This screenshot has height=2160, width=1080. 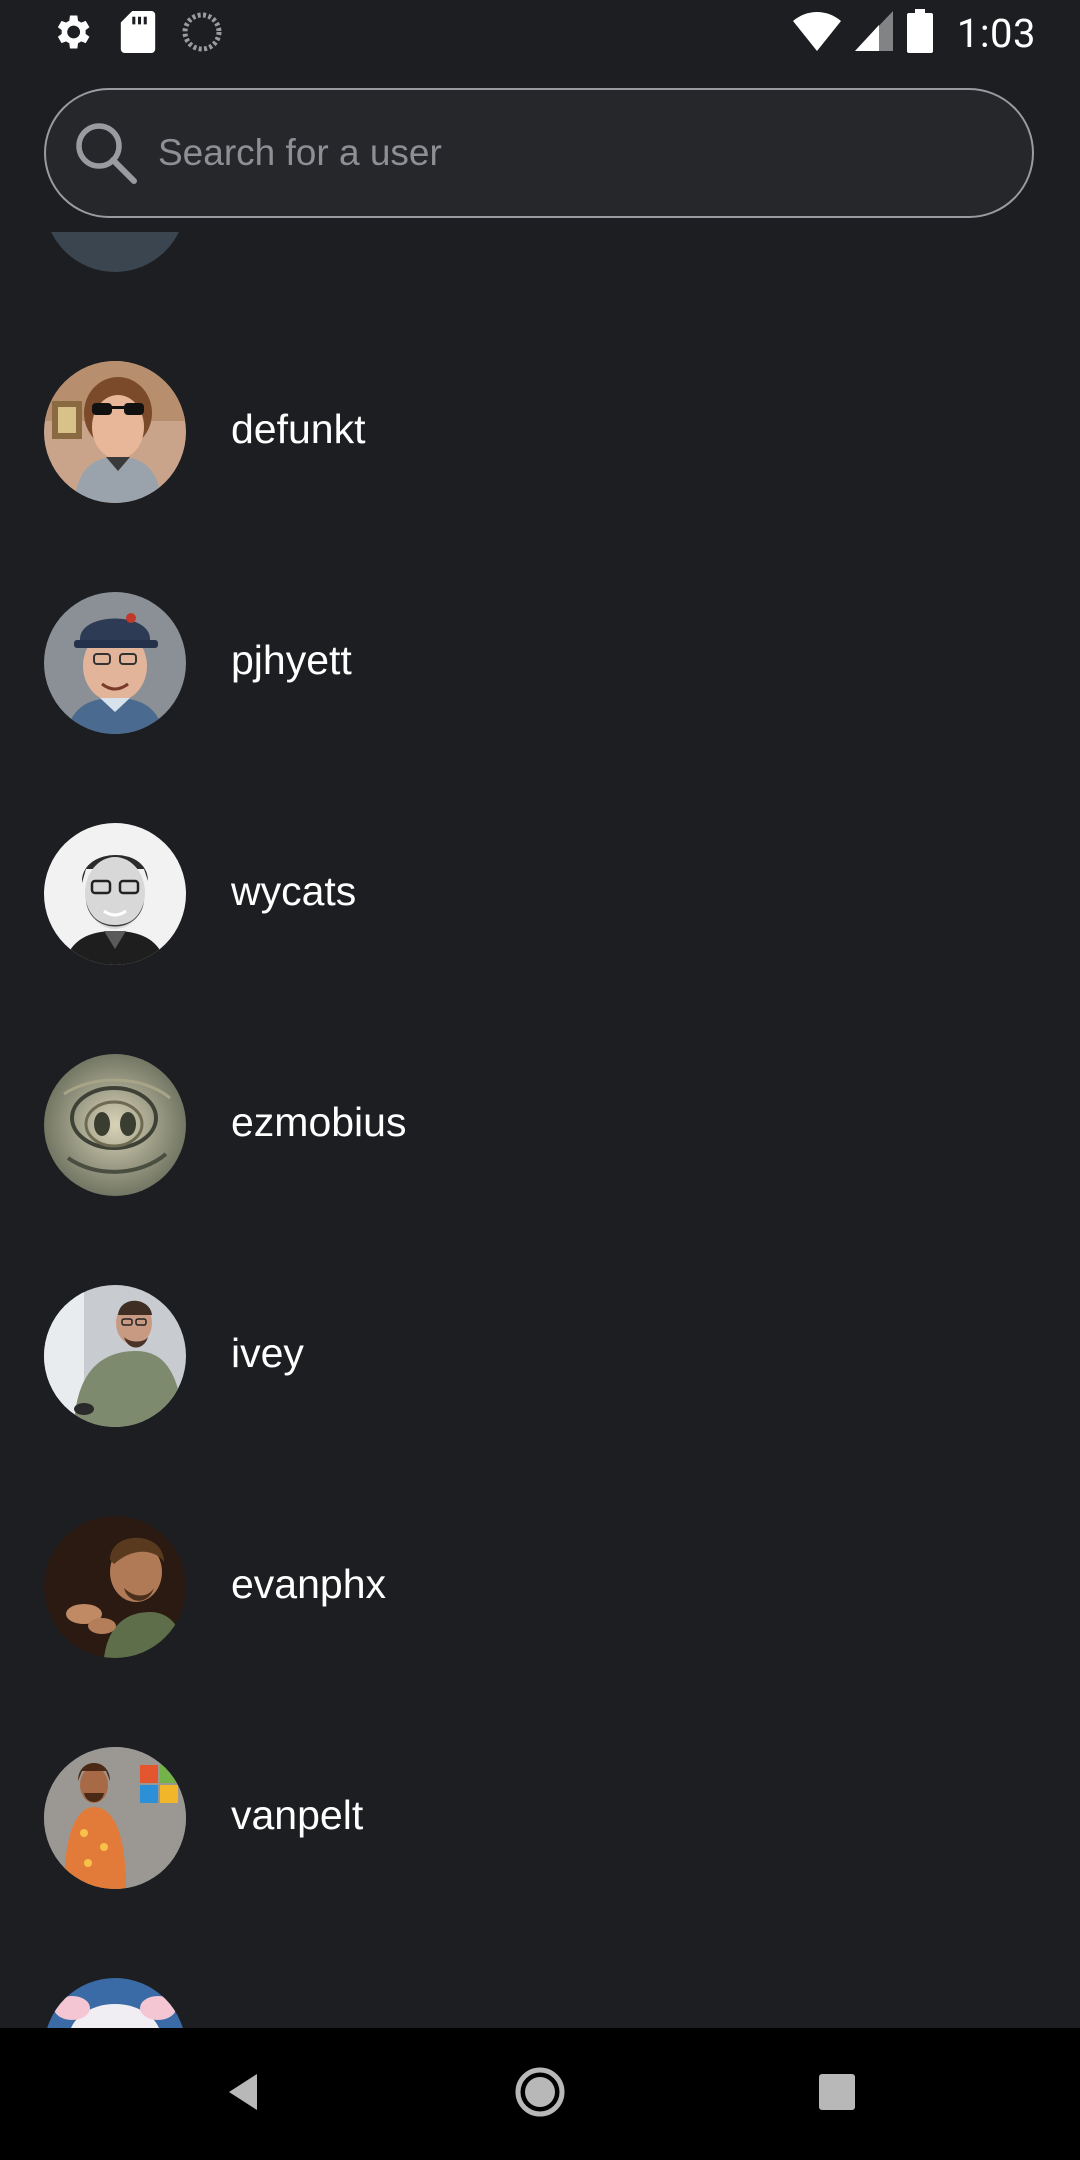 I want to click on back-icon, so click(x=243, y=2094).